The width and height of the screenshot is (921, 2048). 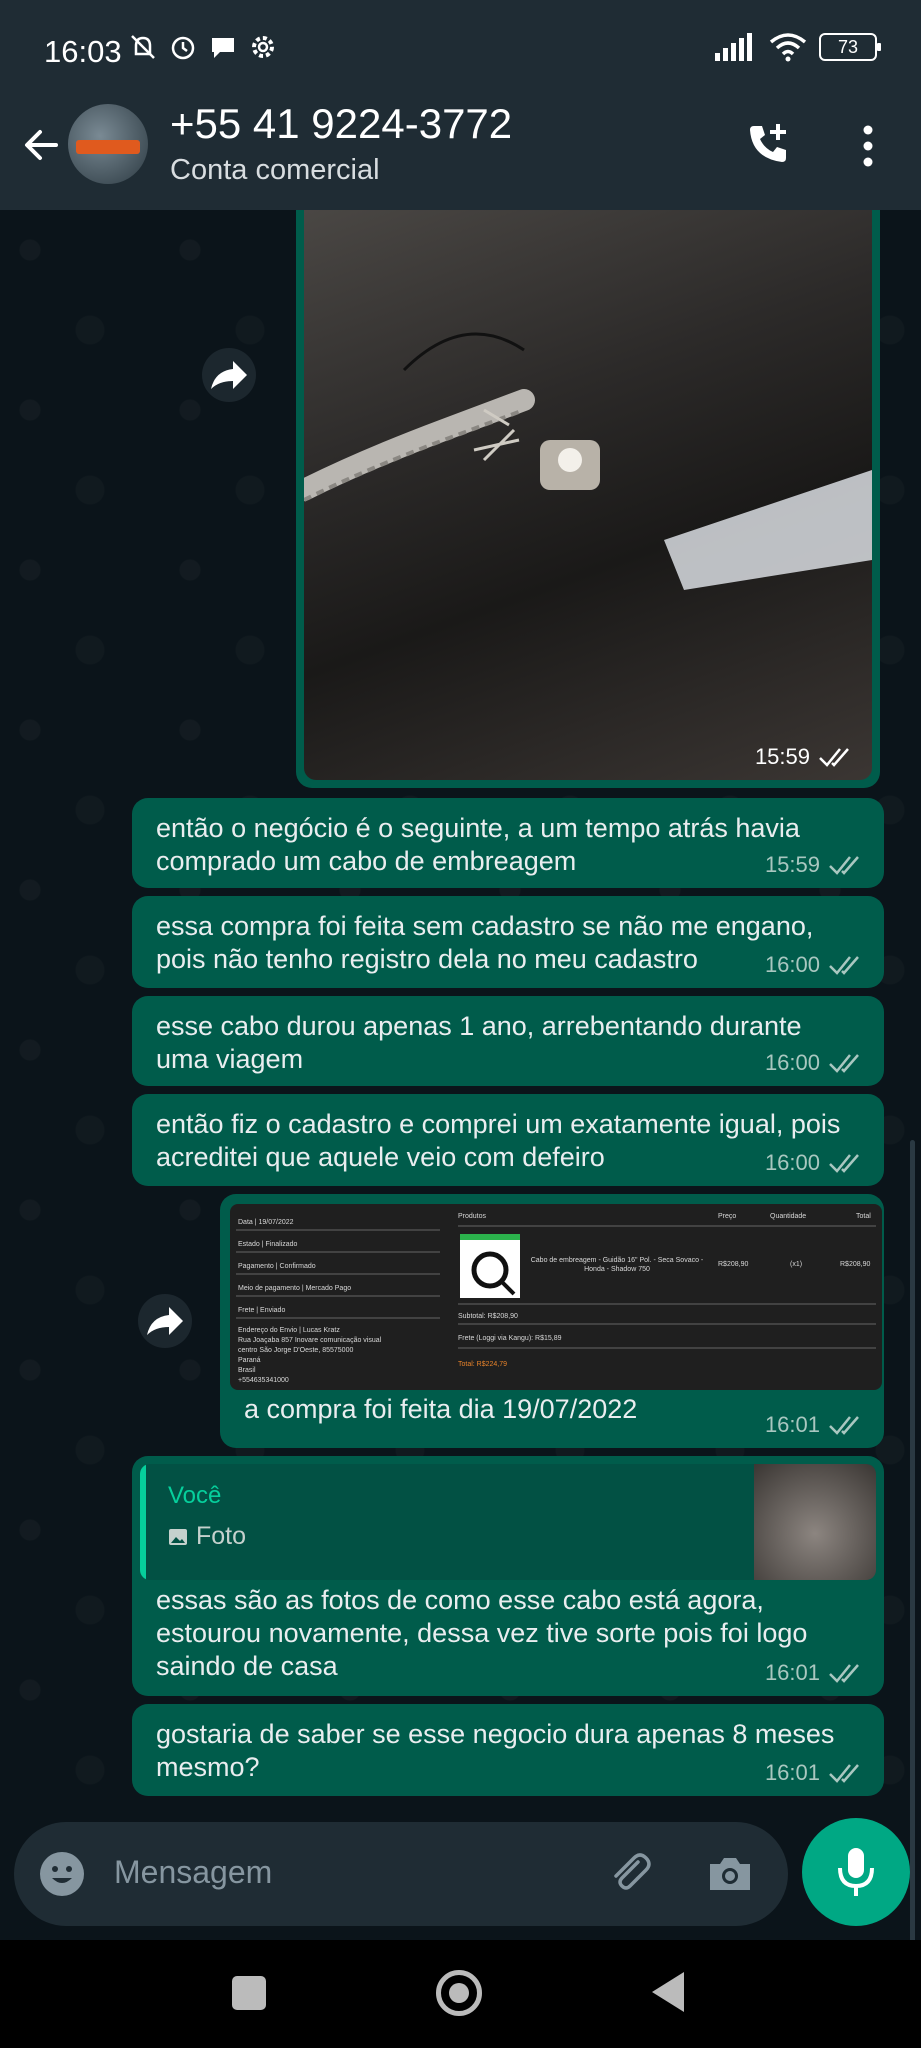 What do you see at coordinates (143, 1522) in the screenshot?
I see `quote-bar` at bounding box center [143, 1522].